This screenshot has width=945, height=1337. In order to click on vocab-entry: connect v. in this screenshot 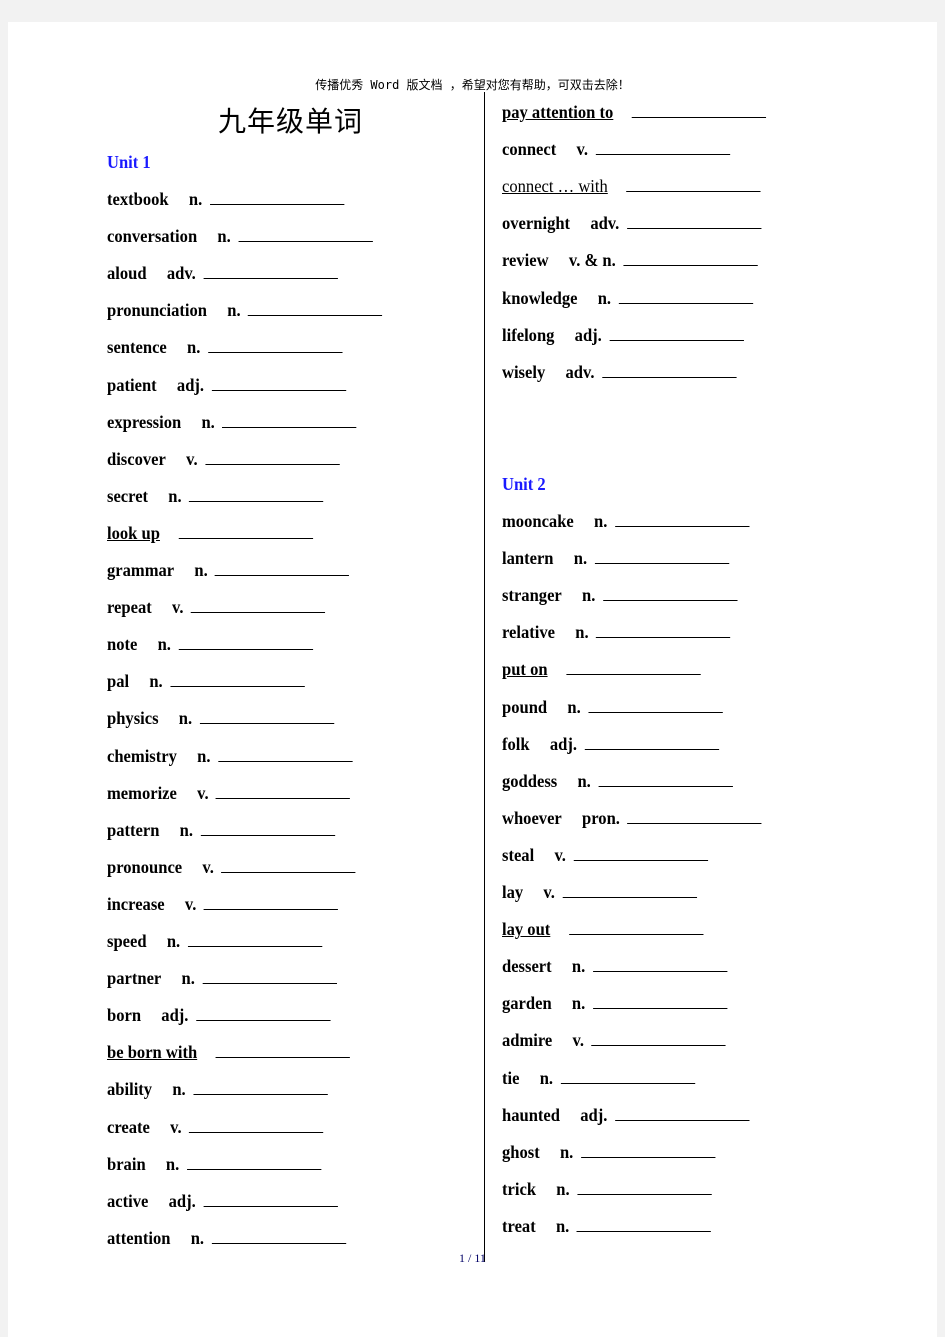, I will do `click(616, 149)`.